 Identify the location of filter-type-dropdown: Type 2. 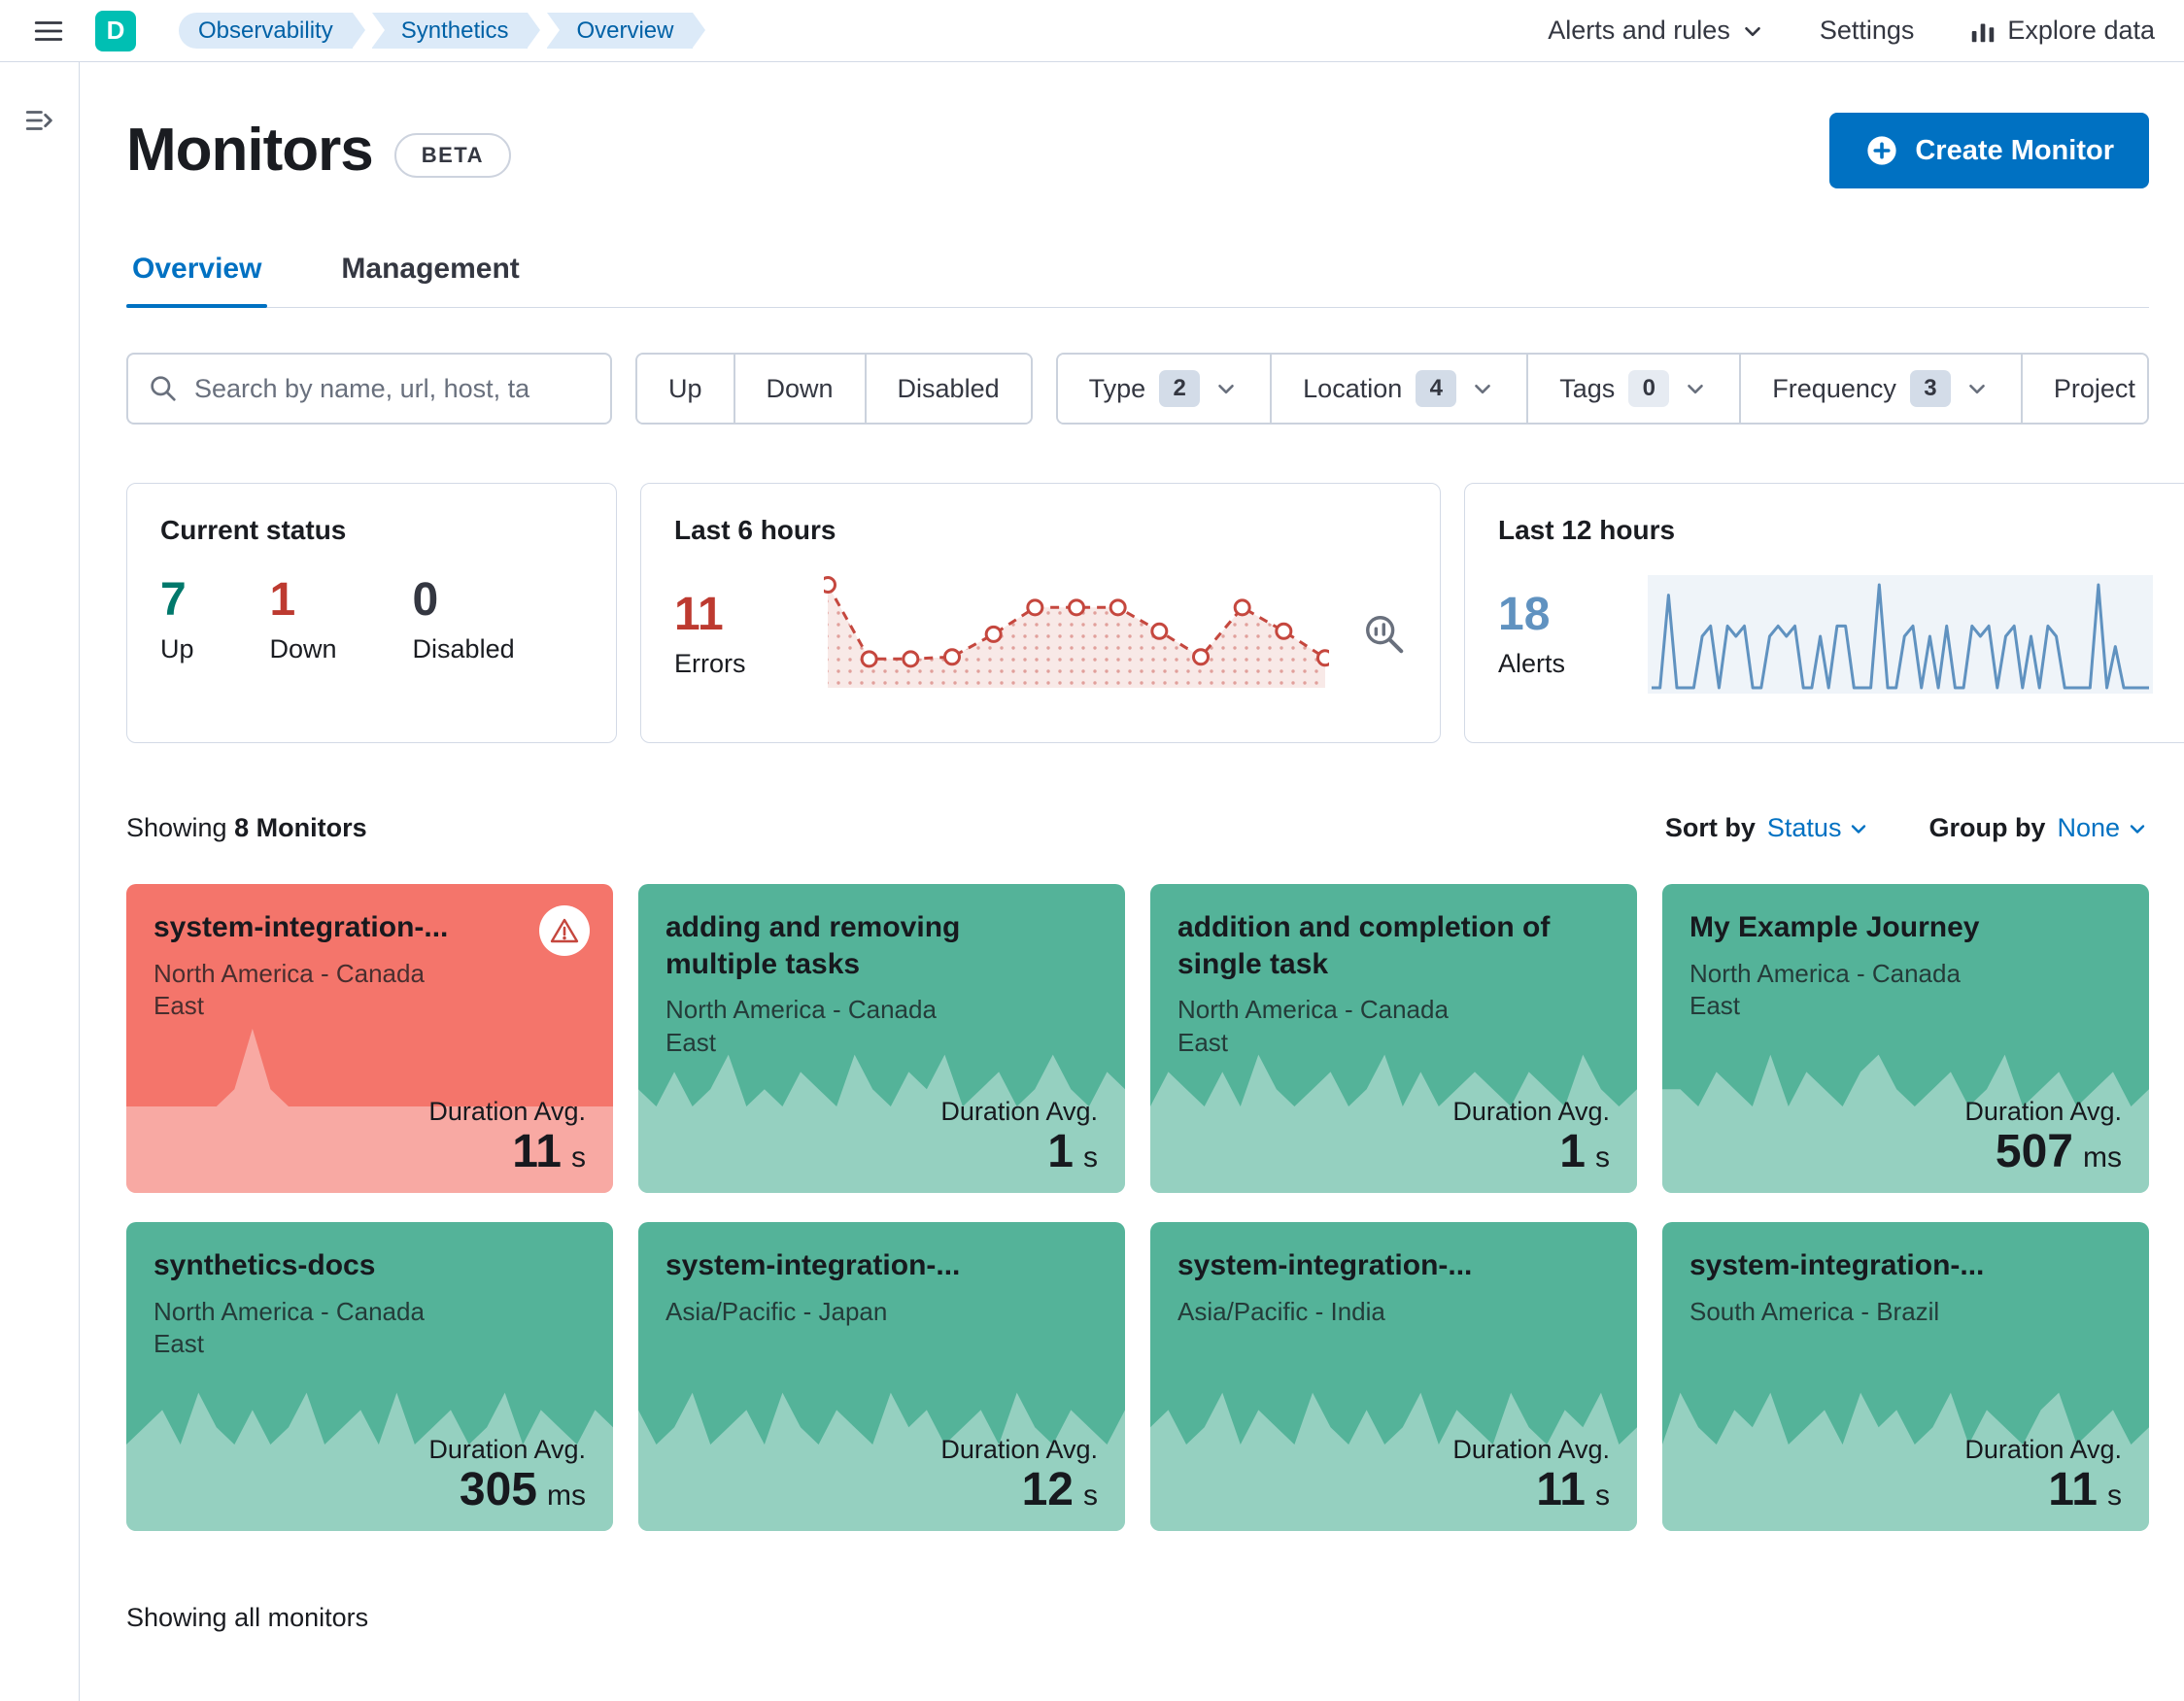
(1164, 389).